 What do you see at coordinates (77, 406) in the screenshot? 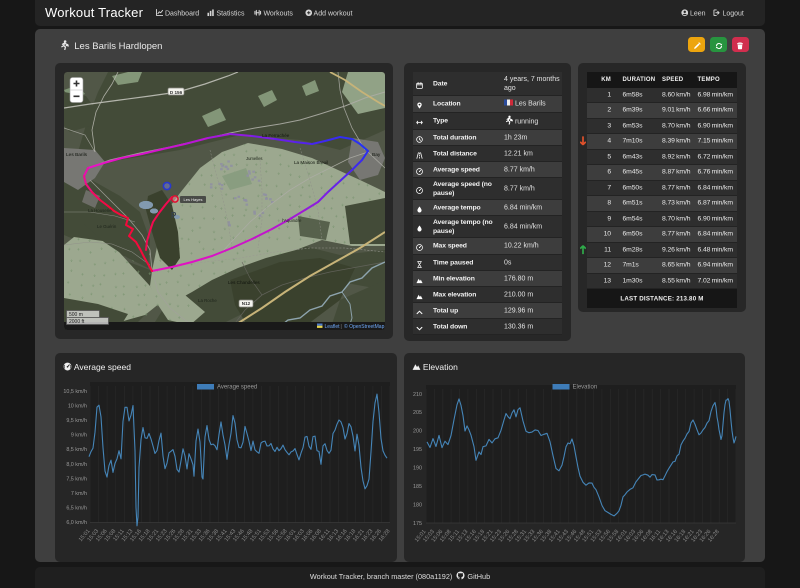
I see `svg-text: 10 km/h` at bounding box center [77, 406].